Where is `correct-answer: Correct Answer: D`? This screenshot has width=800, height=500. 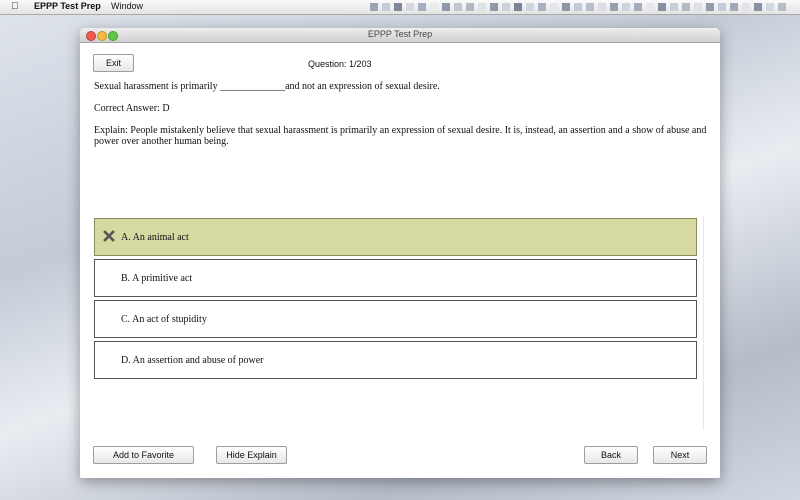 correct-answer: Correct Answer: D is located at coordinates (132, 108).